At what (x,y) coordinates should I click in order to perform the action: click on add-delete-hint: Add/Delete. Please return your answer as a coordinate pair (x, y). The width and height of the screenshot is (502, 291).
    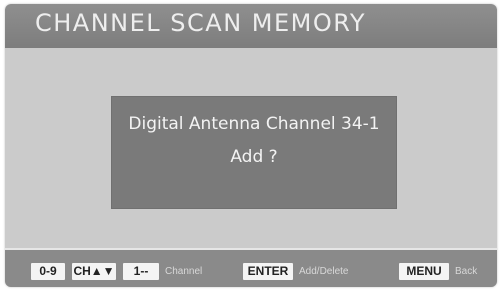
    Looking at the image, I should click on (324, 271).